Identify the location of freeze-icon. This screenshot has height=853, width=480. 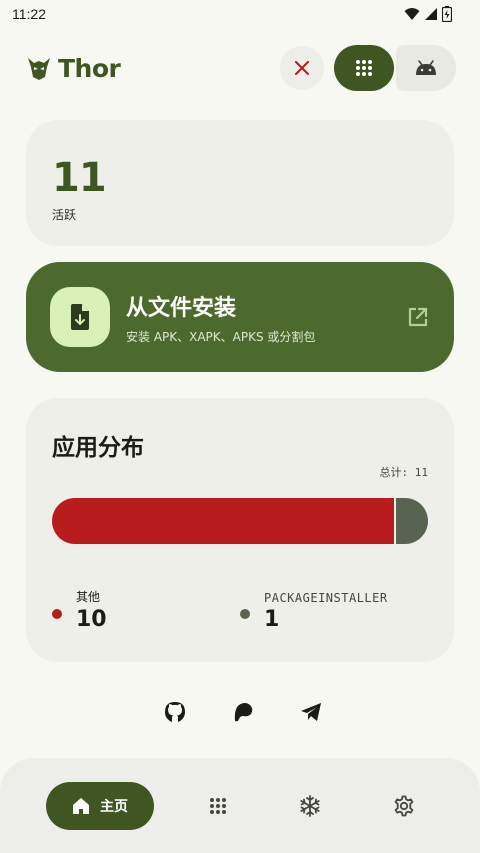
(310, 806).